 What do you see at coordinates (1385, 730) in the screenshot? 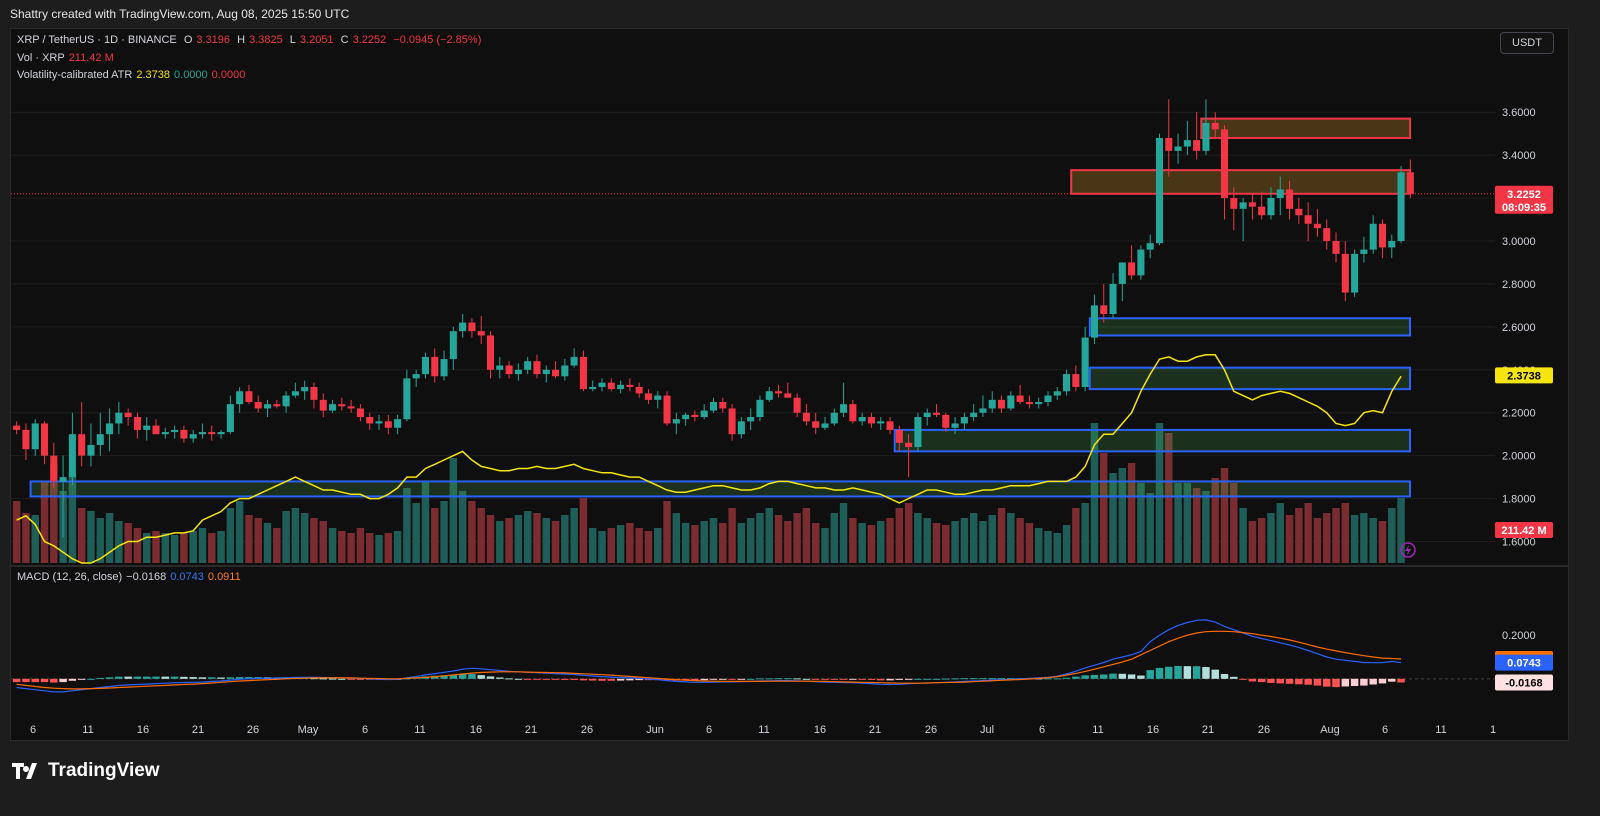
I see `time-tick-label: 6` at bounding box center [1385, 730].